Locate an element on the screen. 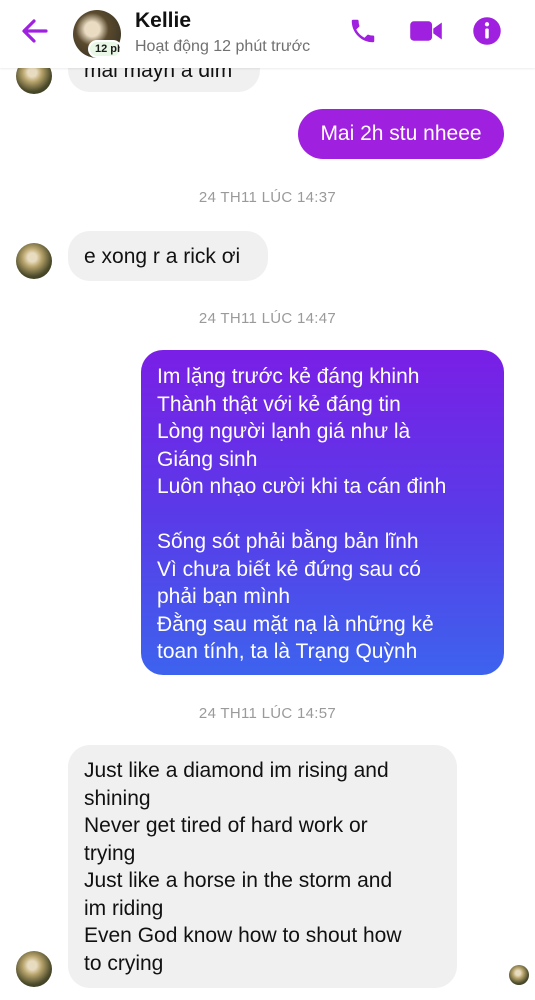 This screenshot has height=1000, width=535. video-camera-icon is located at coordinates (426, 31).